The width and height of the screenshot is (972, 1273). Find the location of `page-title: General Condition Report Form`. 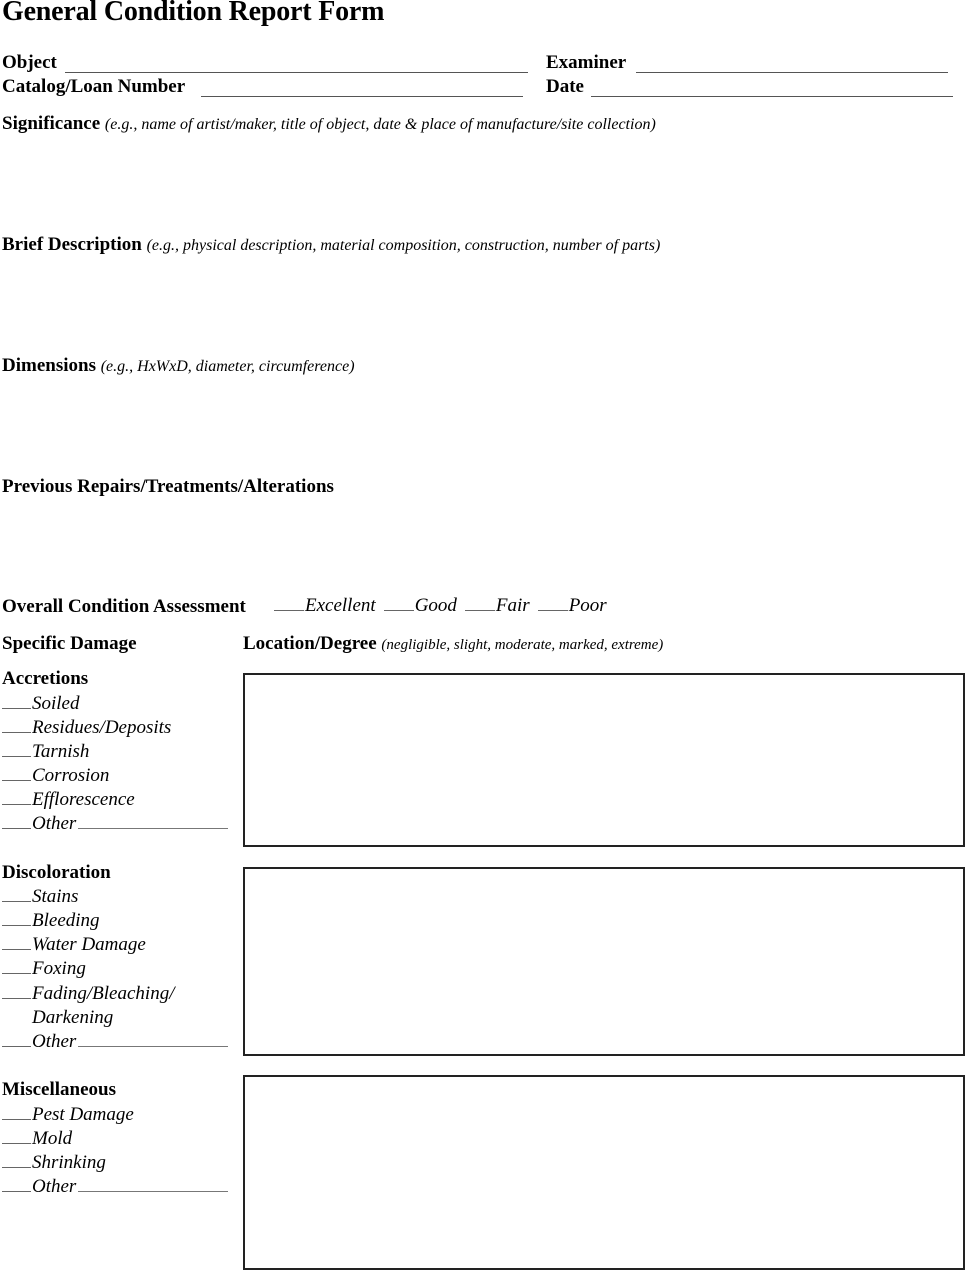

page-title: General Condition Report Form is located at coordinates (193, 13).